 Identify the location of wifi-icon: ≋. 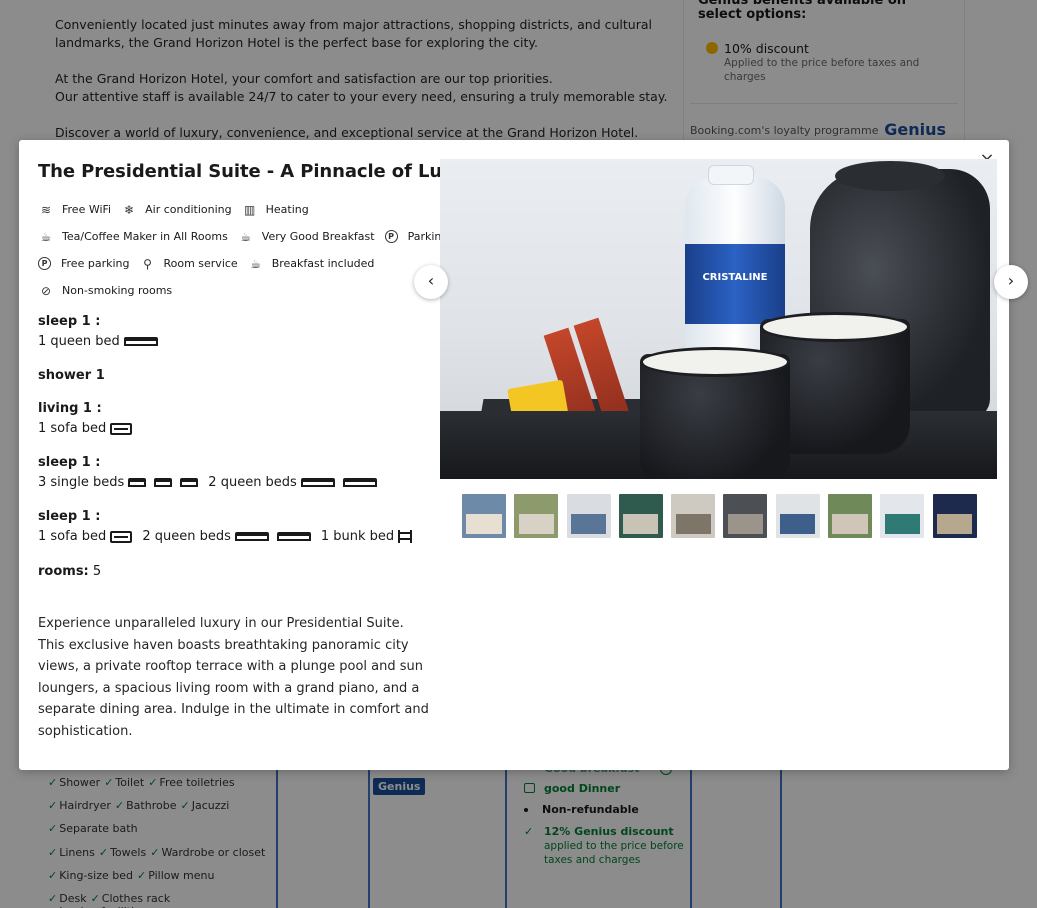
(46, 209).